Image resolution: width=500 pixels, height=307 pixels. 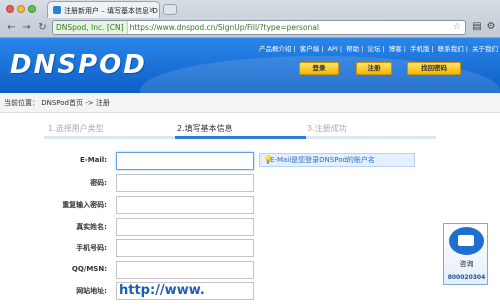 I want to click on step-progress-active, so click(x=240, y=137).